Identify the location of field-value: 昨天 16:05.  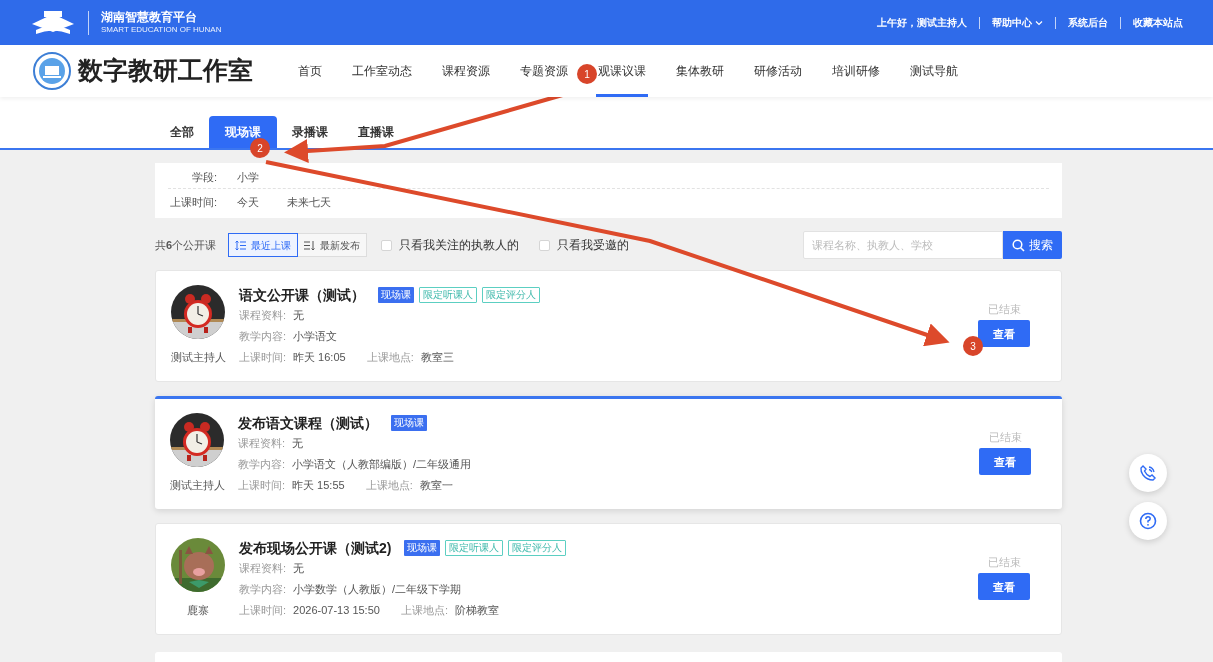
(319, 358).